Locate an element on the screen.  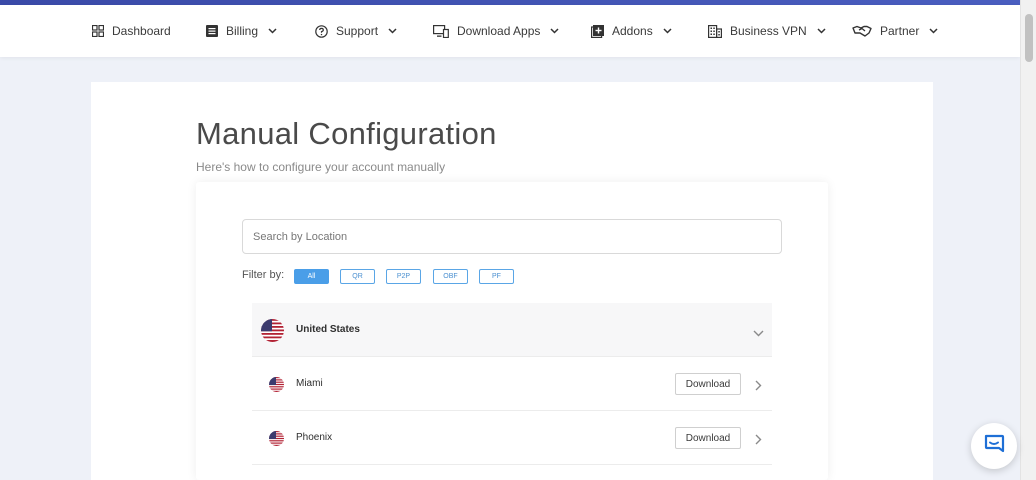
handshake-icon is located at coordinates (862, 31).